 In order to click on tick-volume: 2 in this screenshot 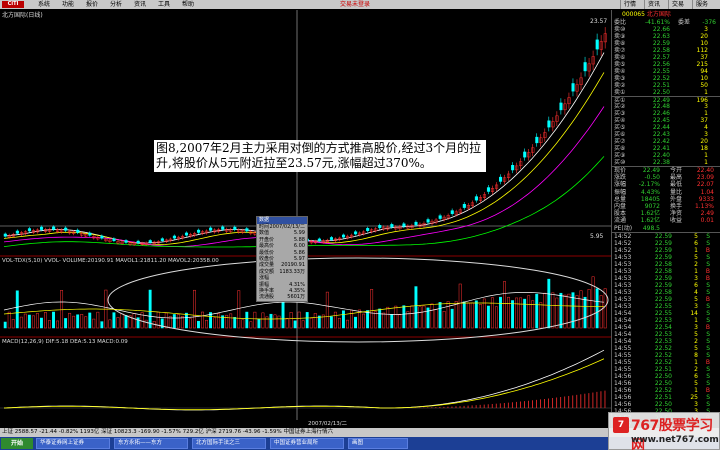, I will do `click(696, 369)`.